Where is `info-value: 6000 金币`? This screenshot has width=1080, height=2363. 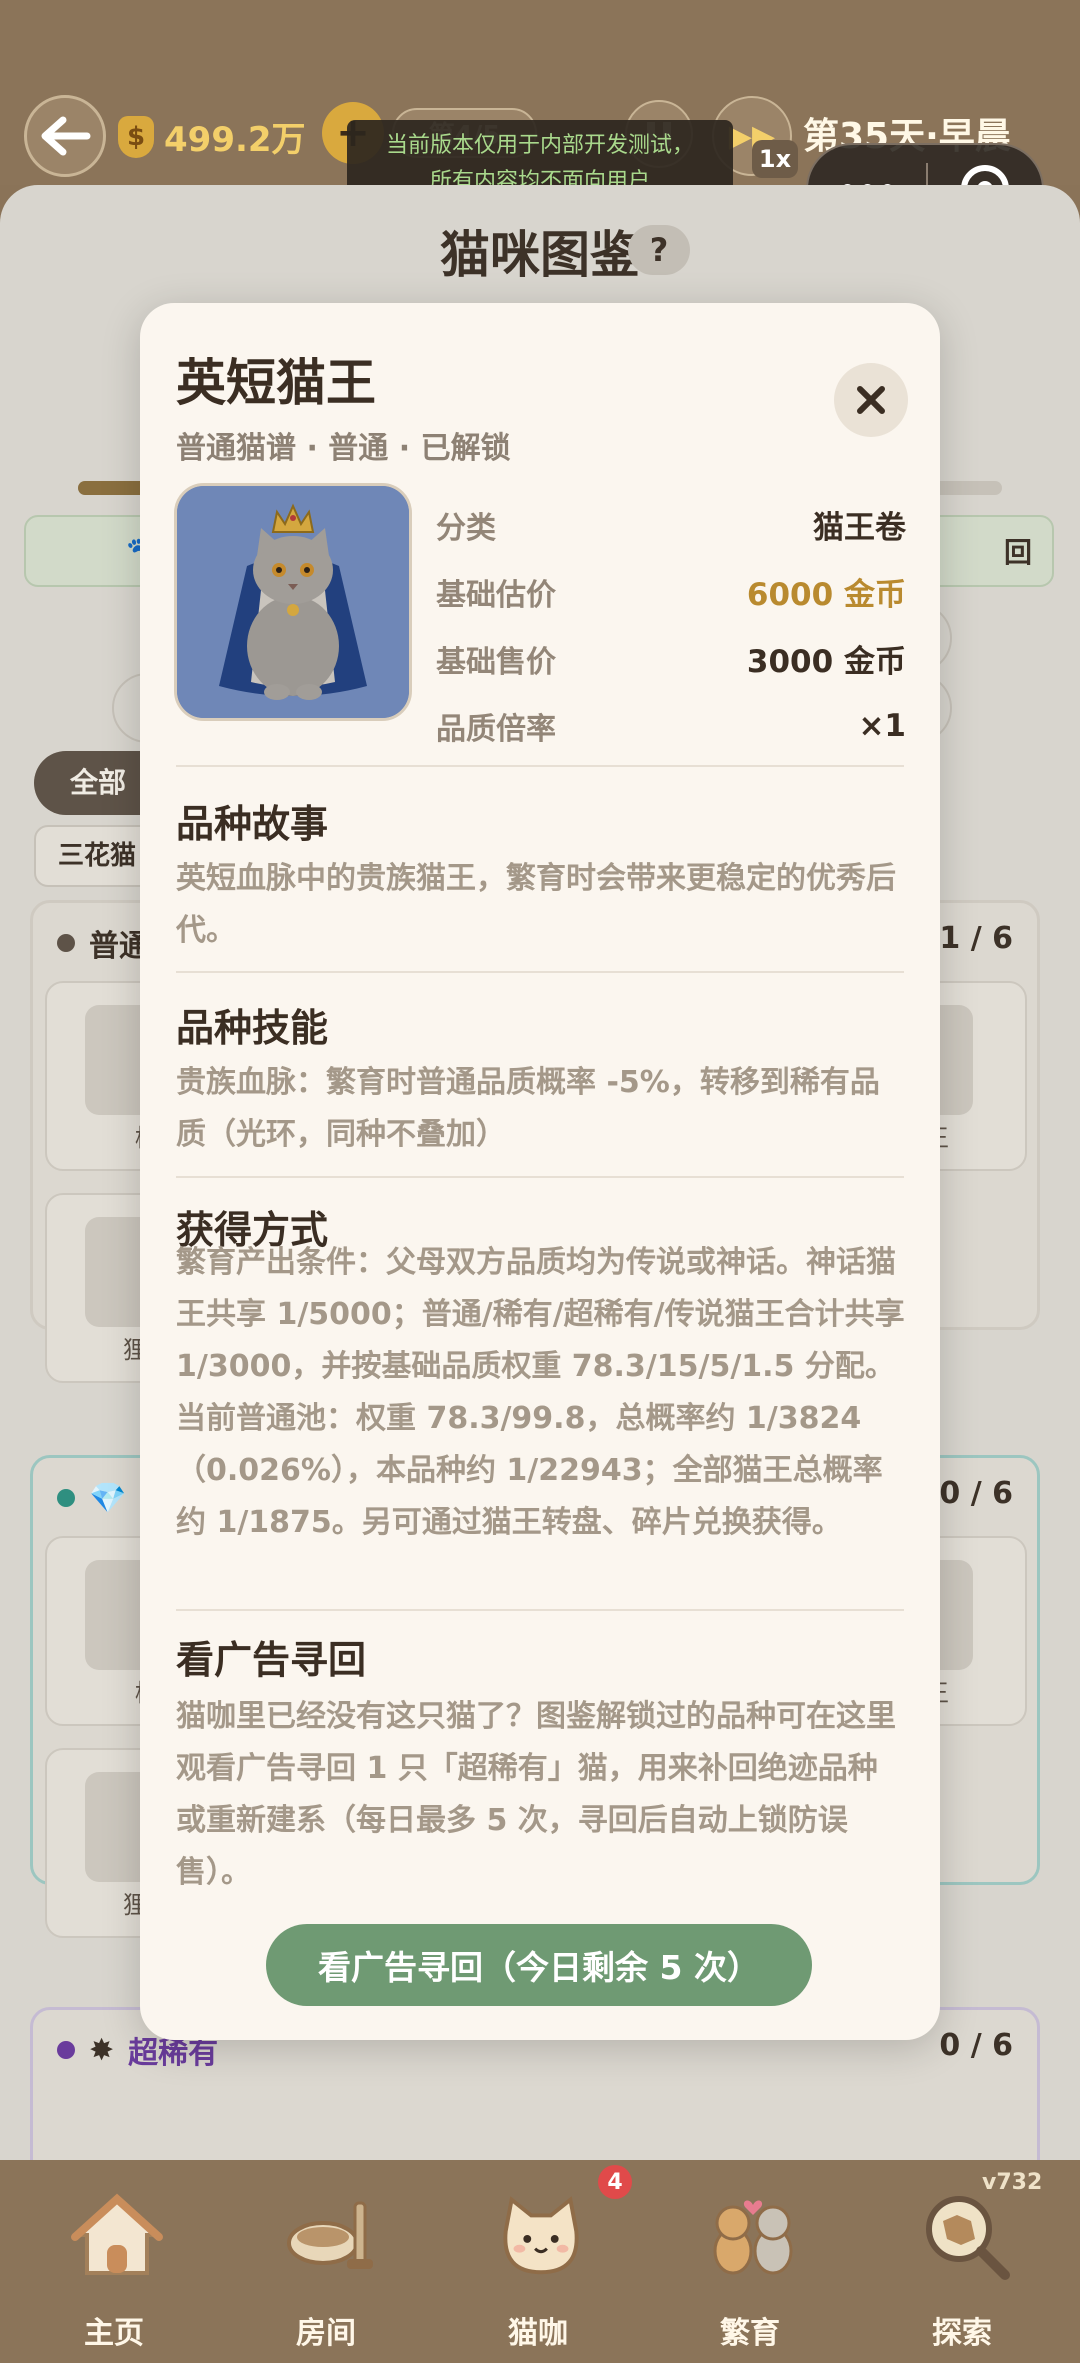
info-value: 6000 金币 is located at coordinates (826, 595).